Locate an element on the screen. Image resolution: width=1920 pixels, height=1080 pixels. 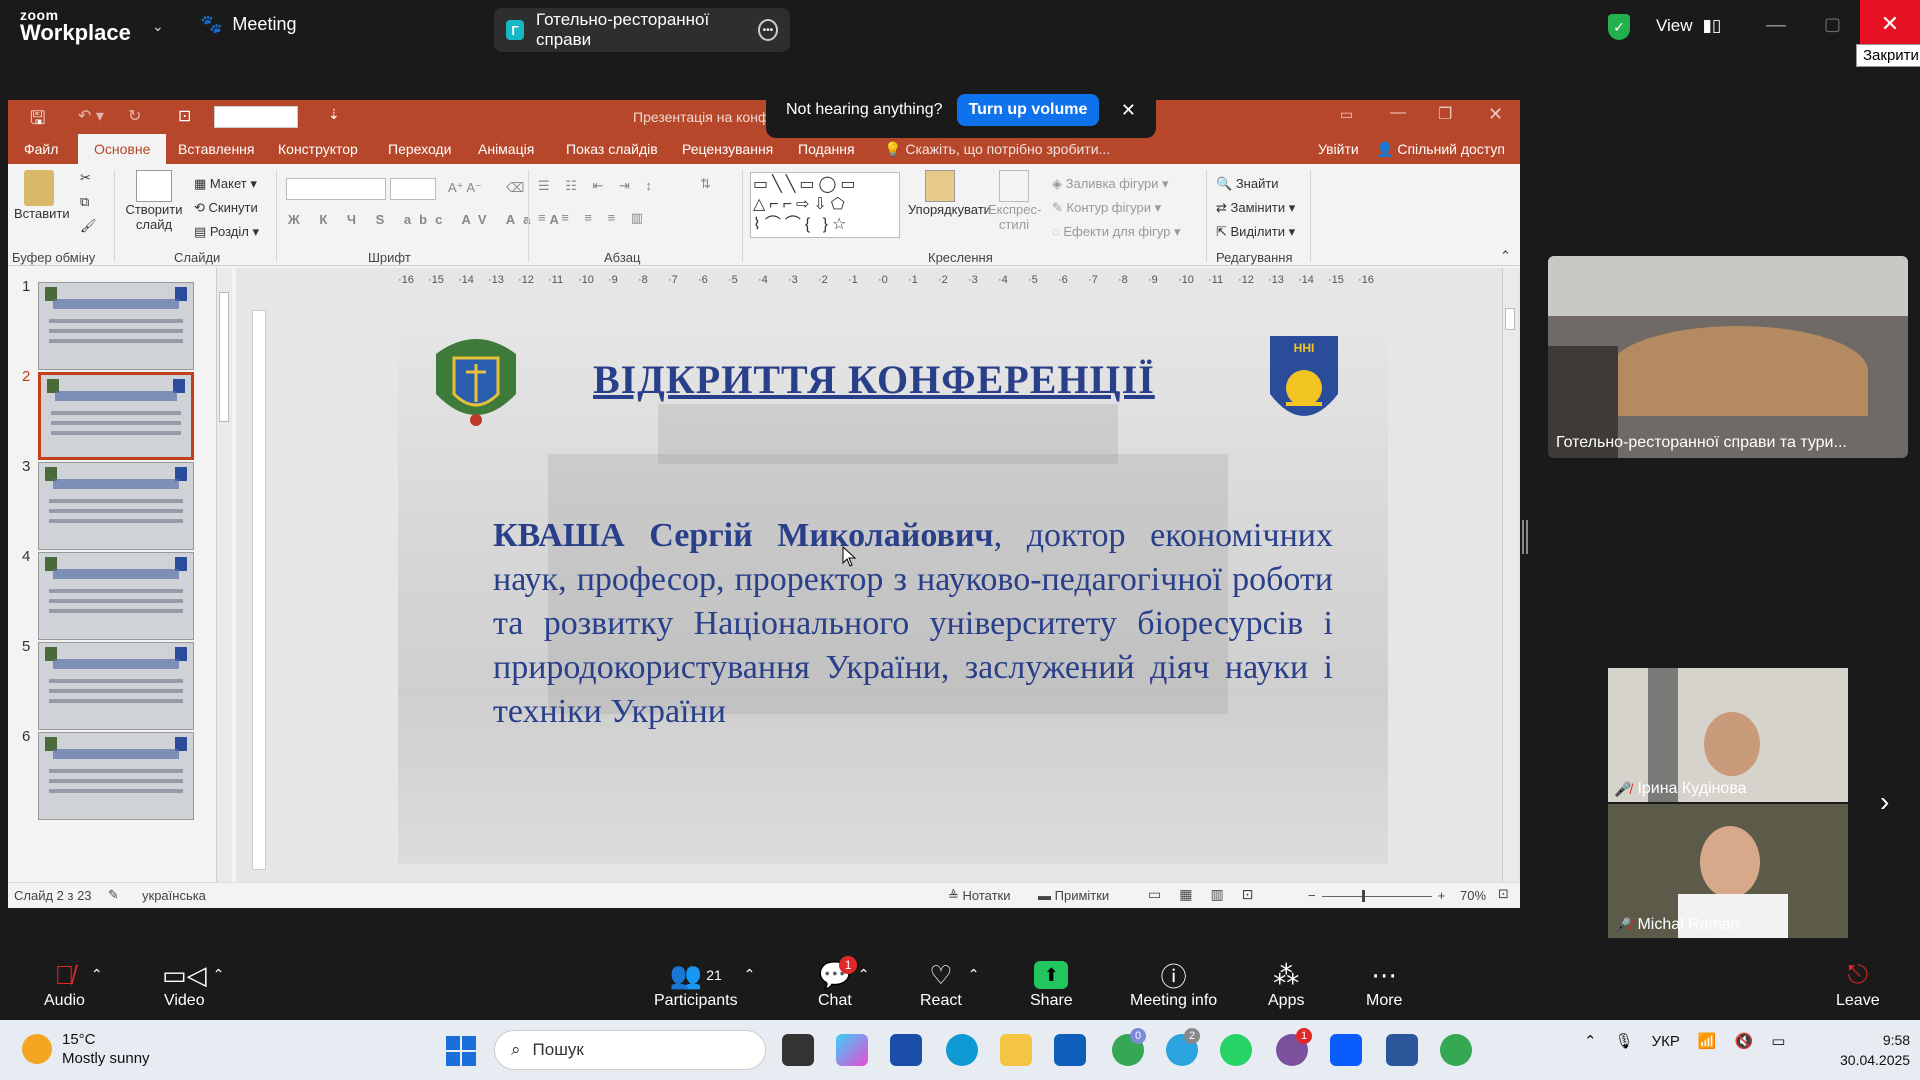
chevron-down-icon: ⌄ is located at coordinates (158, 26).